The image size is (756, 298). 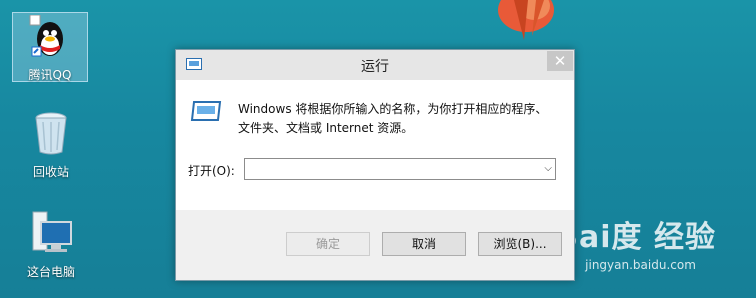 I want to click on close-icon: ✕, so click(x=560, y=61).